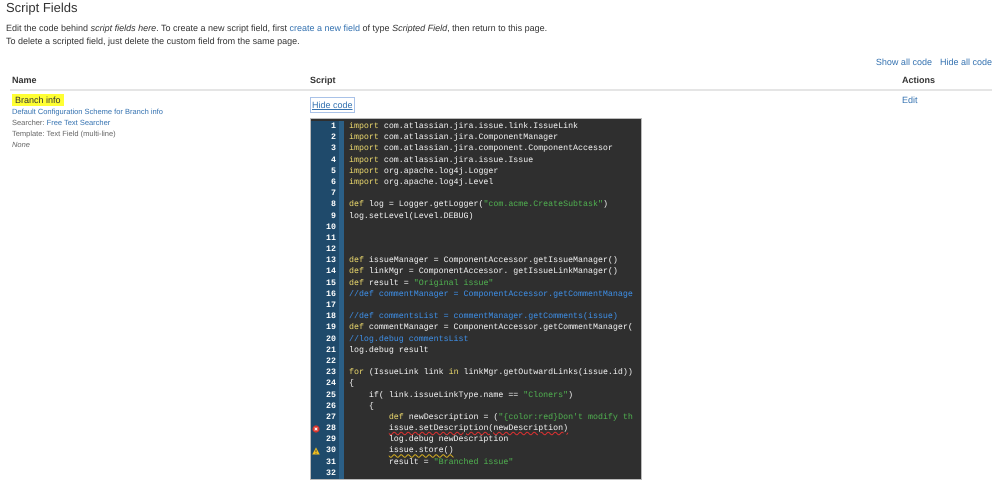 The width and height of the screenshot is (998, 494). What do you see at coordinates (463, 126) in the screenshot?
I see `code-line: import com.atlassian.jira.issue.link.IssueLink` at bounding box center [463, 126].